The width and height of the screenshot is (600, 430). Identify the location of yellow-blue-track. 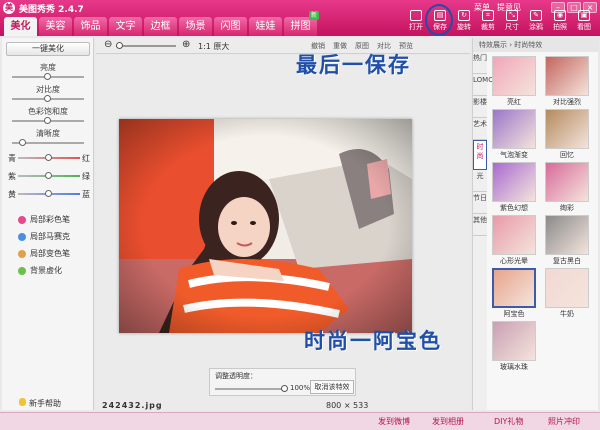
(49, 193).